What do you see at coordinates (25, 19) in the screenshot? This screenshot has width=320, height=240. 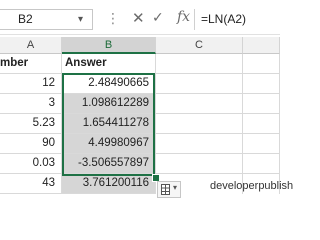 I see `name-box-value: B2` at bounding box center [25, 19].